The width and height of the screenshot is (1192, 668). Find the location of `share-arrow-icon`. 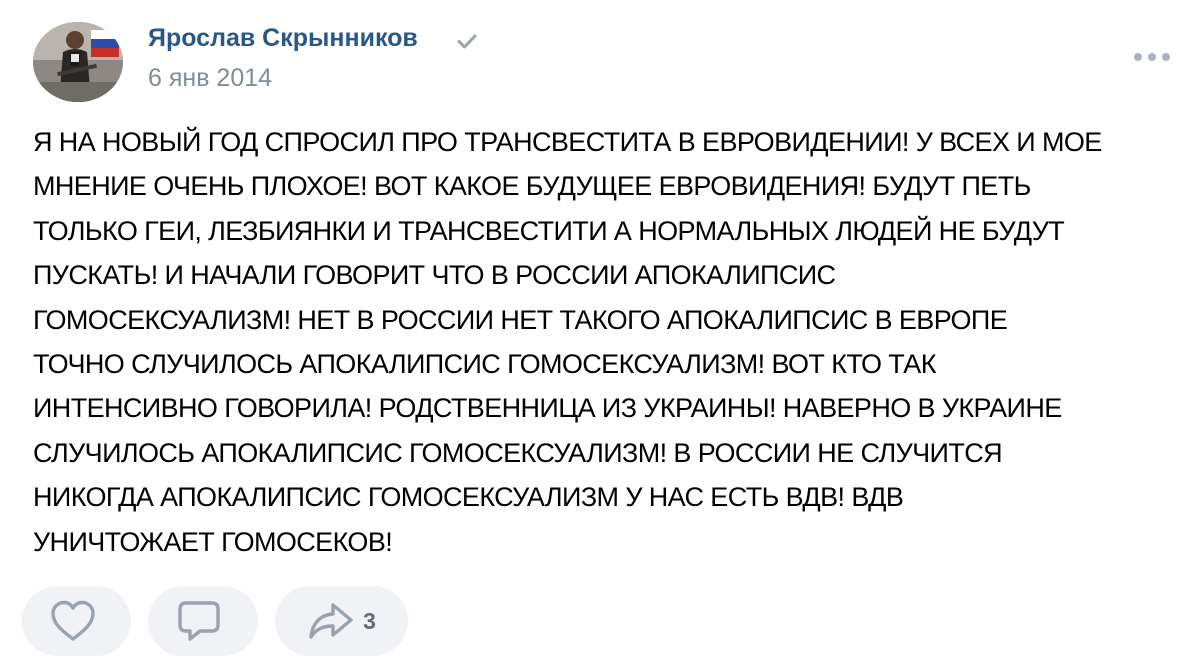

share-arrow-icon is located at coordinates (331, 621).